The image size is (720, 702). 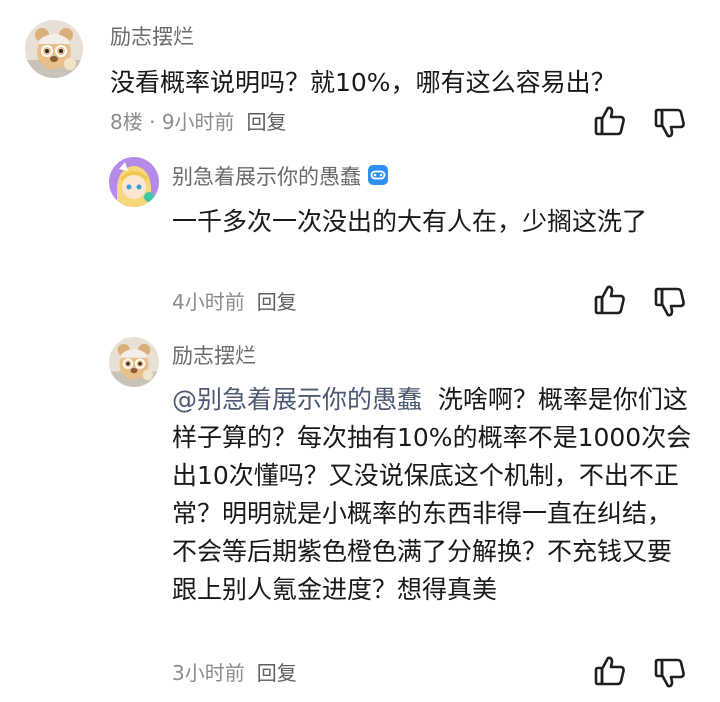 I want to click on floor-number: 8楼, so click(x=126, y=122).